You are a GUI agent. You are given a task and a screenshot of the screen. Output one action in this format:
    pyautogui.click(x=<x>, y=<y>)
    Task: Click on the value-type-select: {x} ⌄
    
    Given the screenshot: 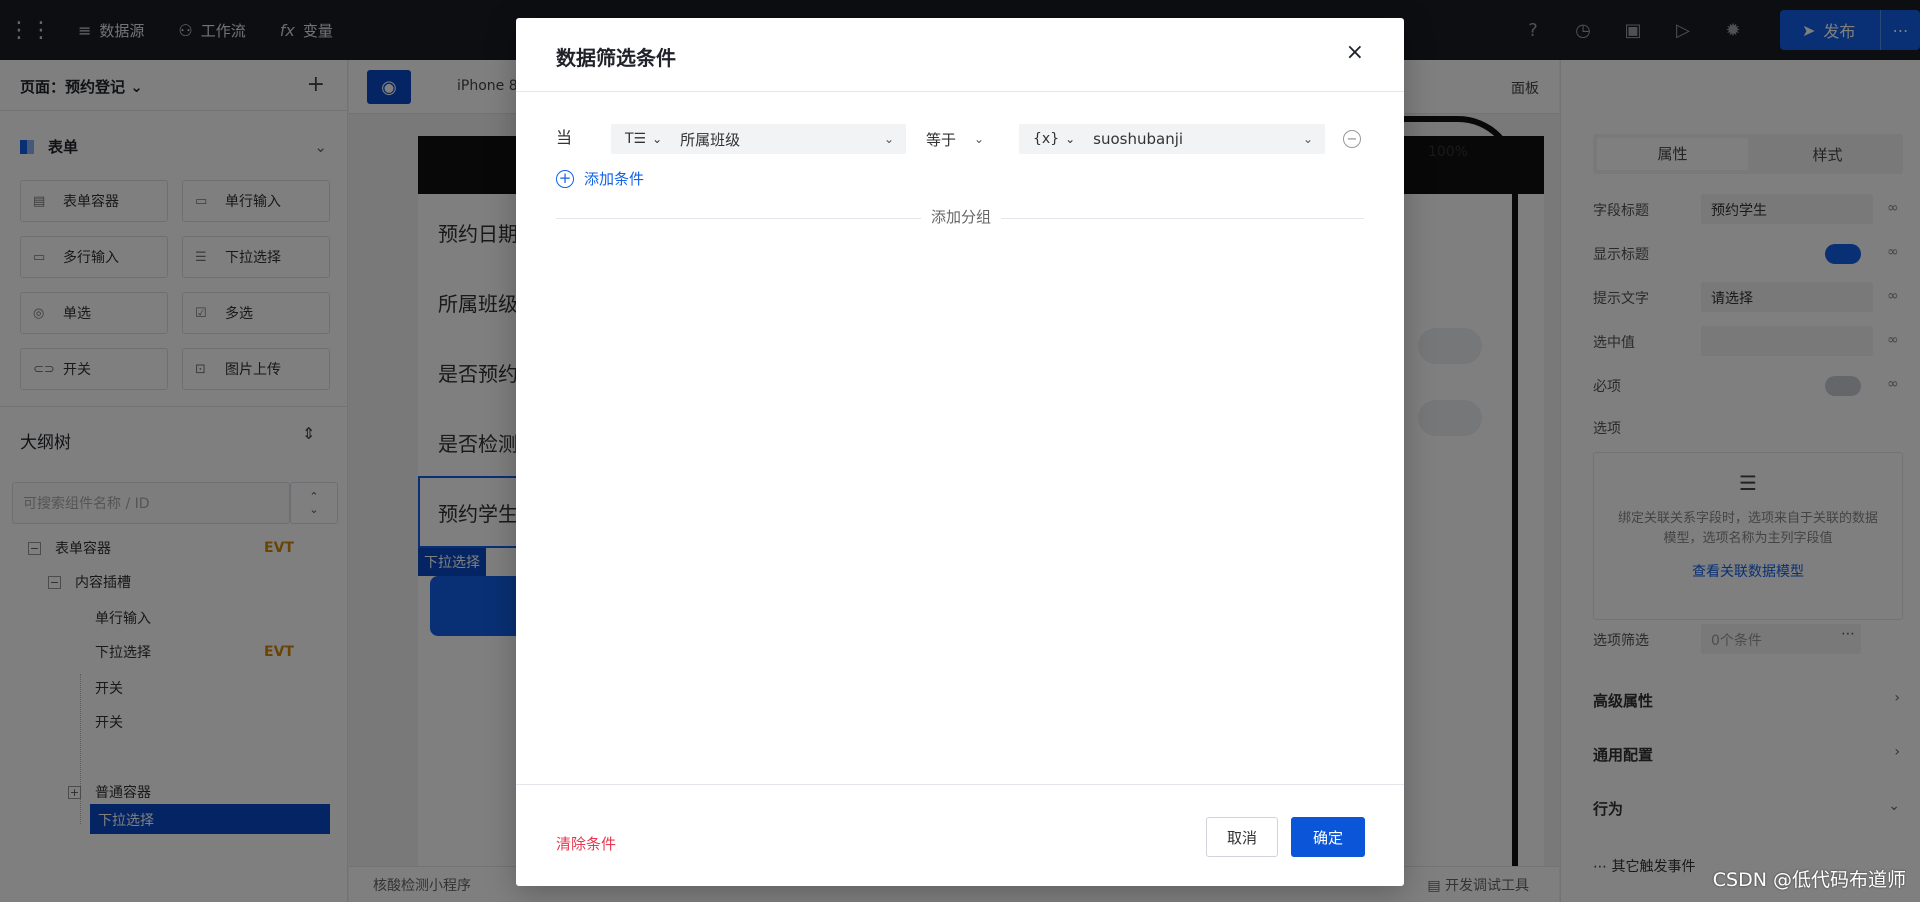 What is the action you would take?
    pyautogui.click(x=1054, y=139)
    